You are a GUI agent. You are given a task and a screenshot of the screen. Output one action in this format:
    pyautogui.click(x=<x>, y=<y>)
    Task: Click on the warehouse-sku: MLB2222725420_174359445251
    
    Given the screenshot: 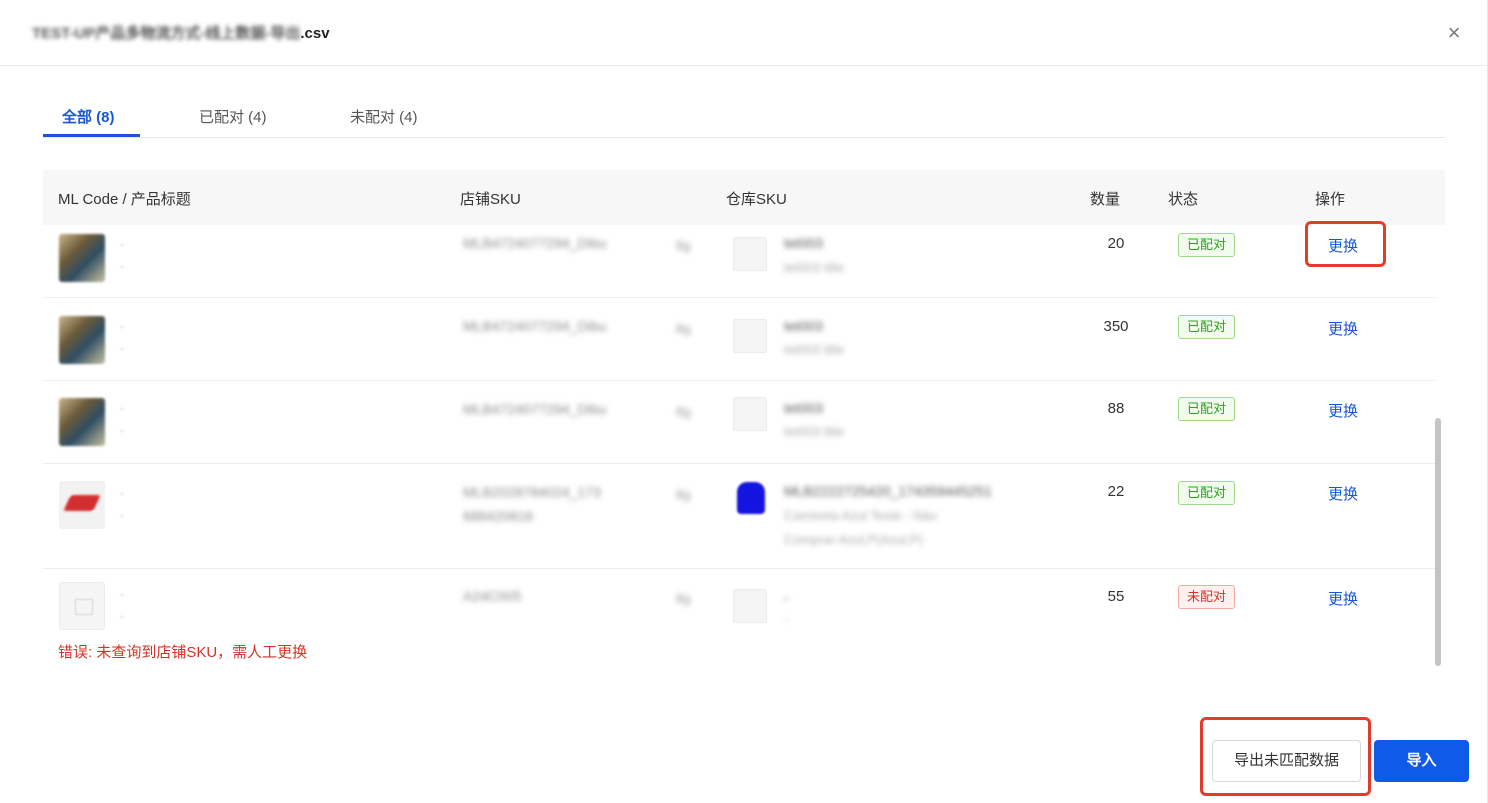 What is the action you would take?
    pyautogui.click(x=888, y=491)
    